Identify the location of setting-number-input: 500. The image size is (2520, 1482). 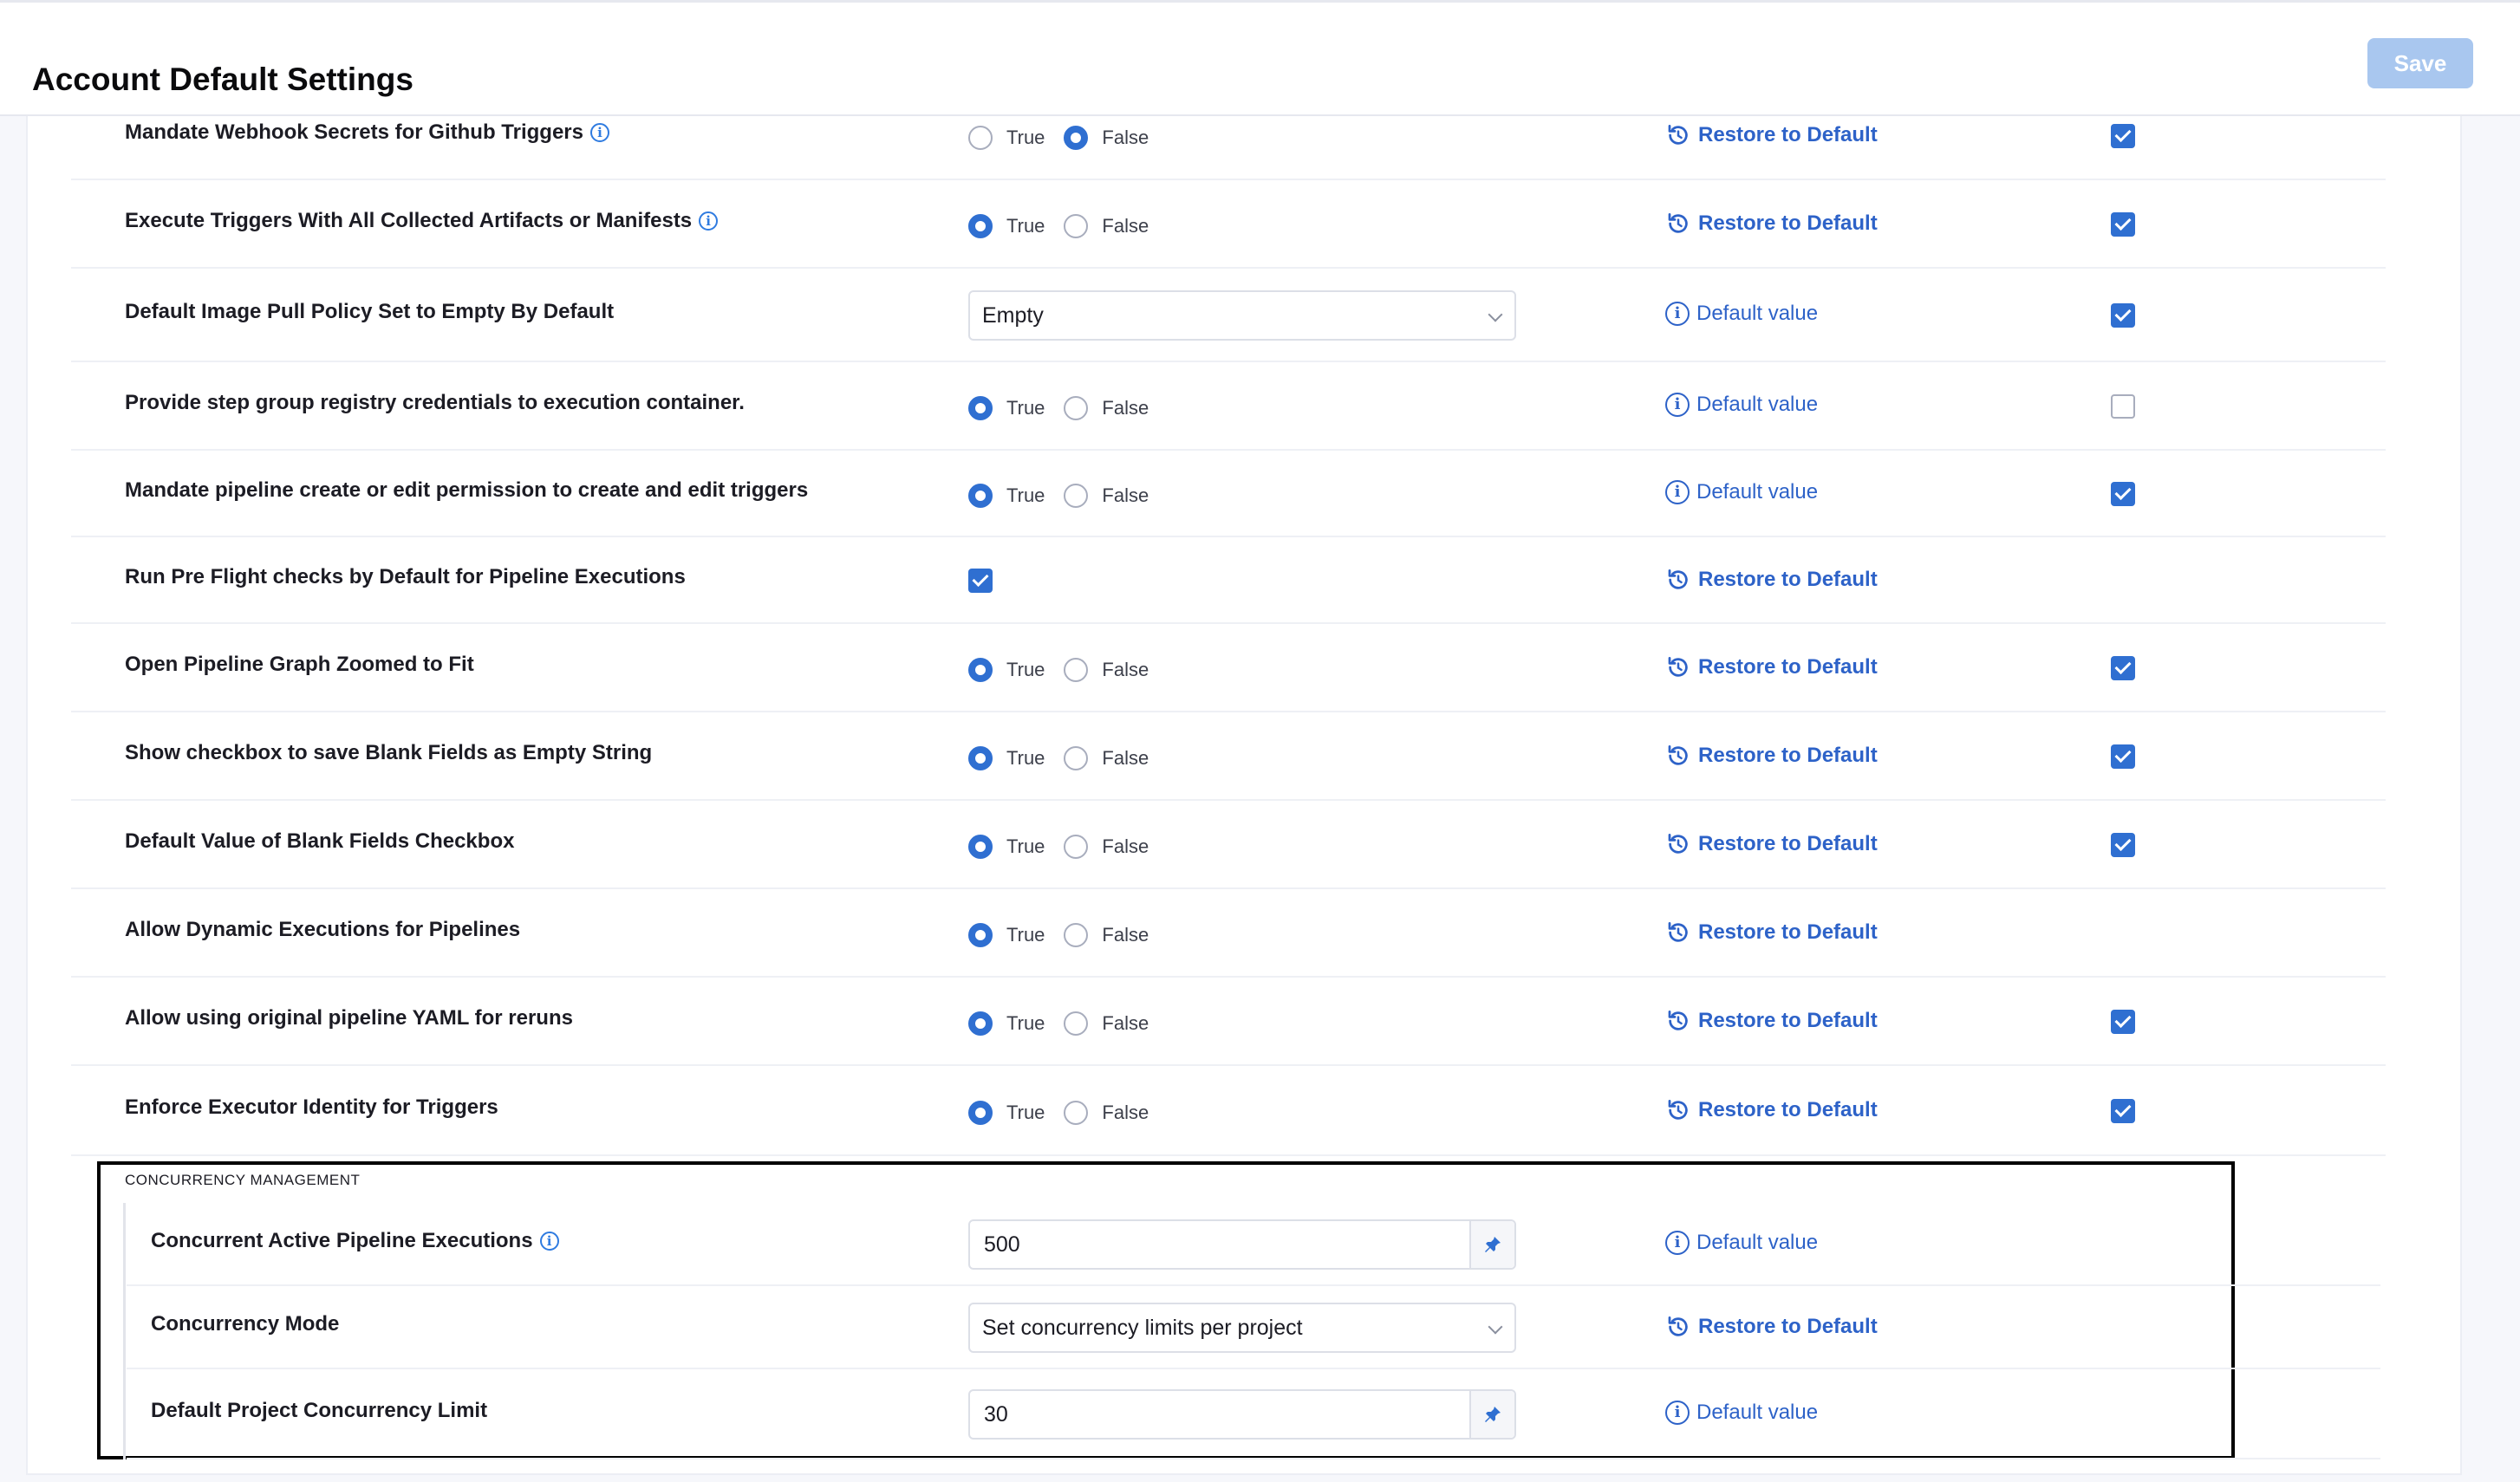
(1242, 1244).